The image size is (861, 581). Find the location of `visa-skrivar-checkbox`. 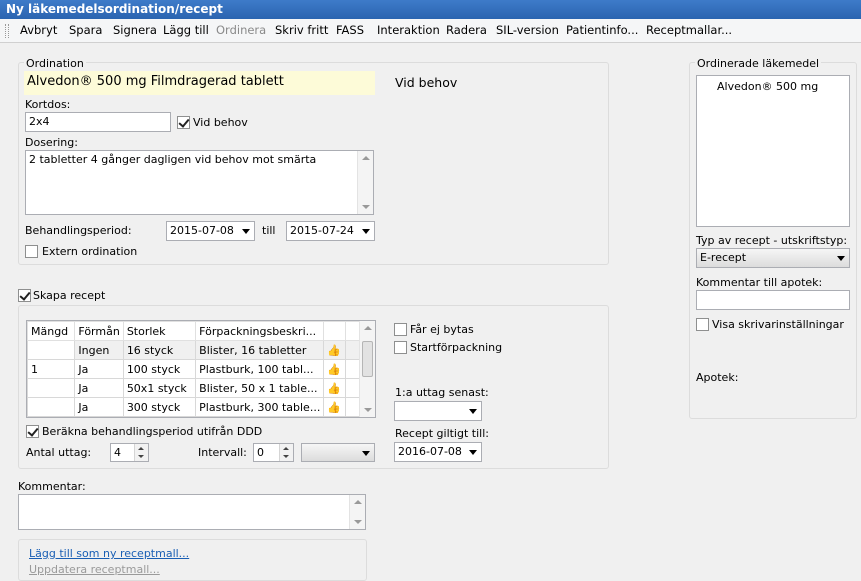

visa-skrivar-checkbox is located at coordinates (702, 324).